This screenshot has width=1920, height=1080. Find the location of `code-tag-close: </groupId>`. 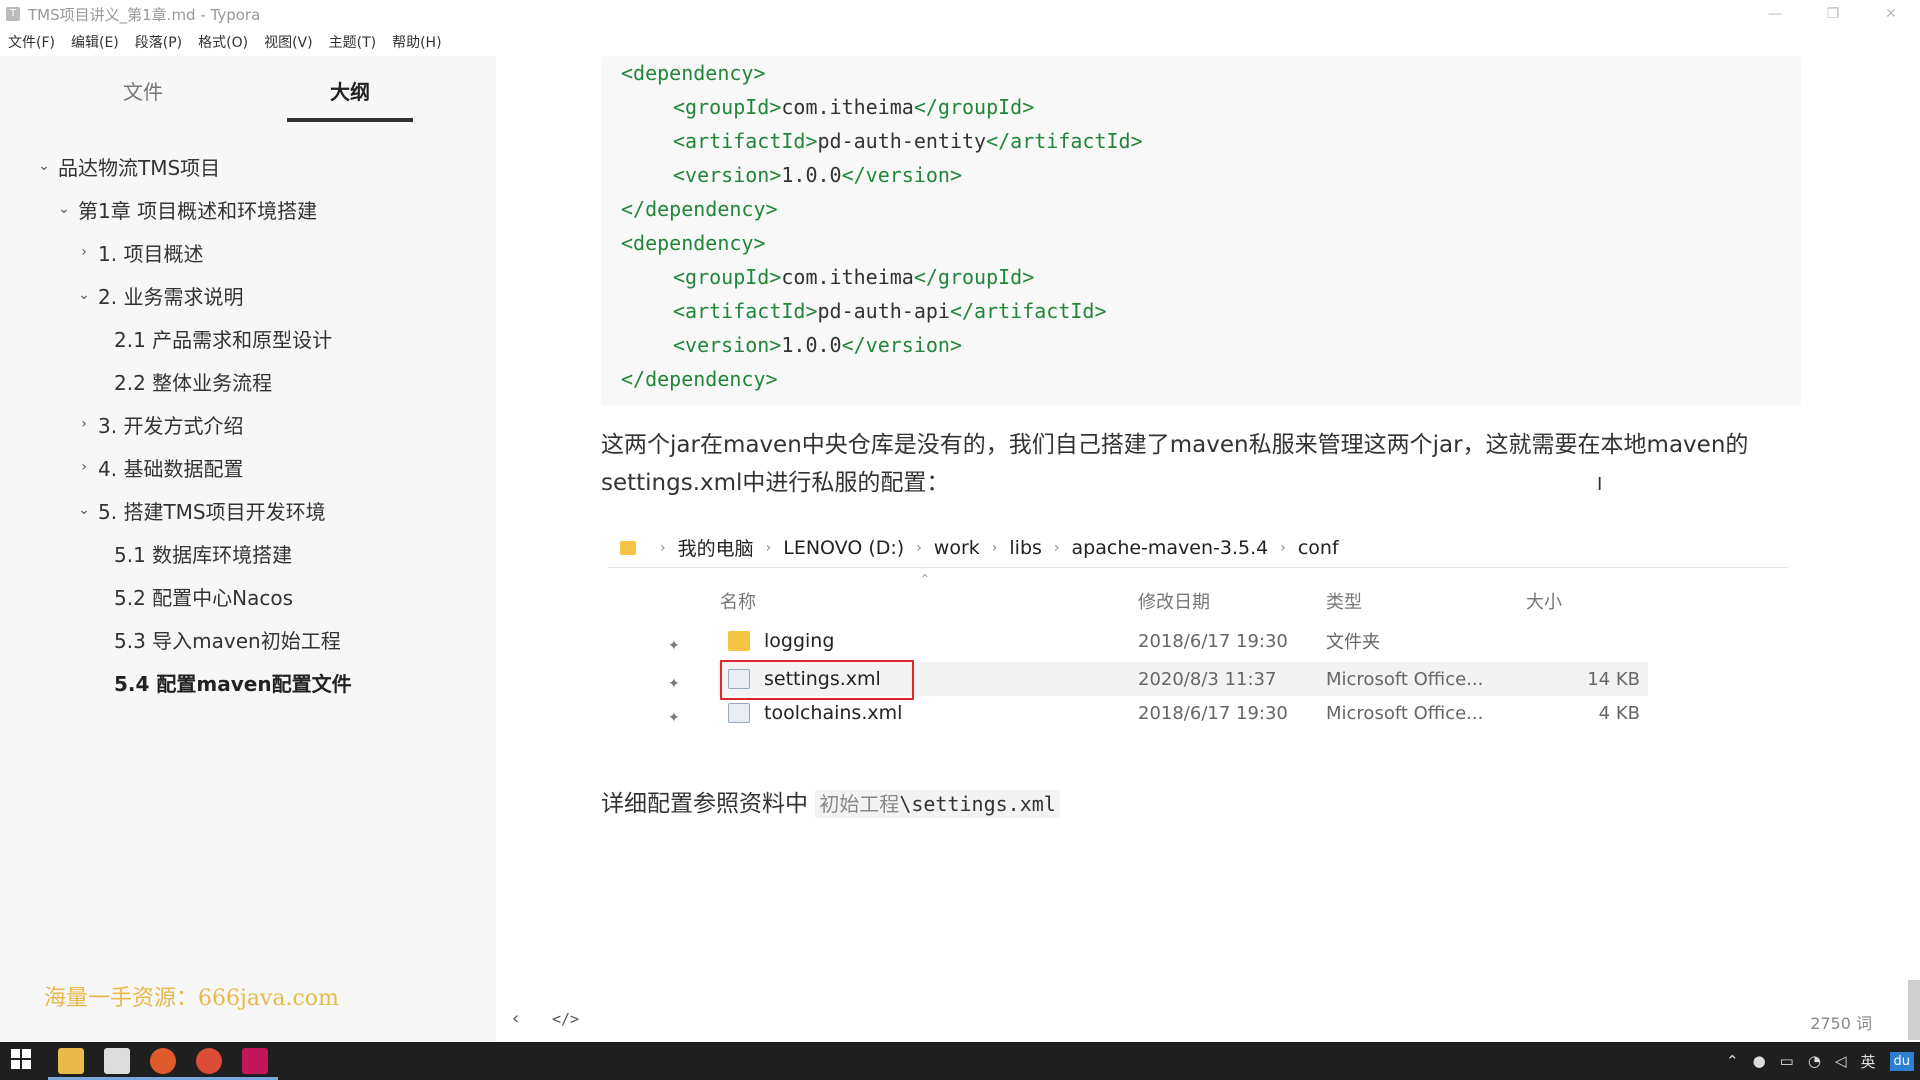

code-tag-close: </groupId> is located at coordinates (974, 107).